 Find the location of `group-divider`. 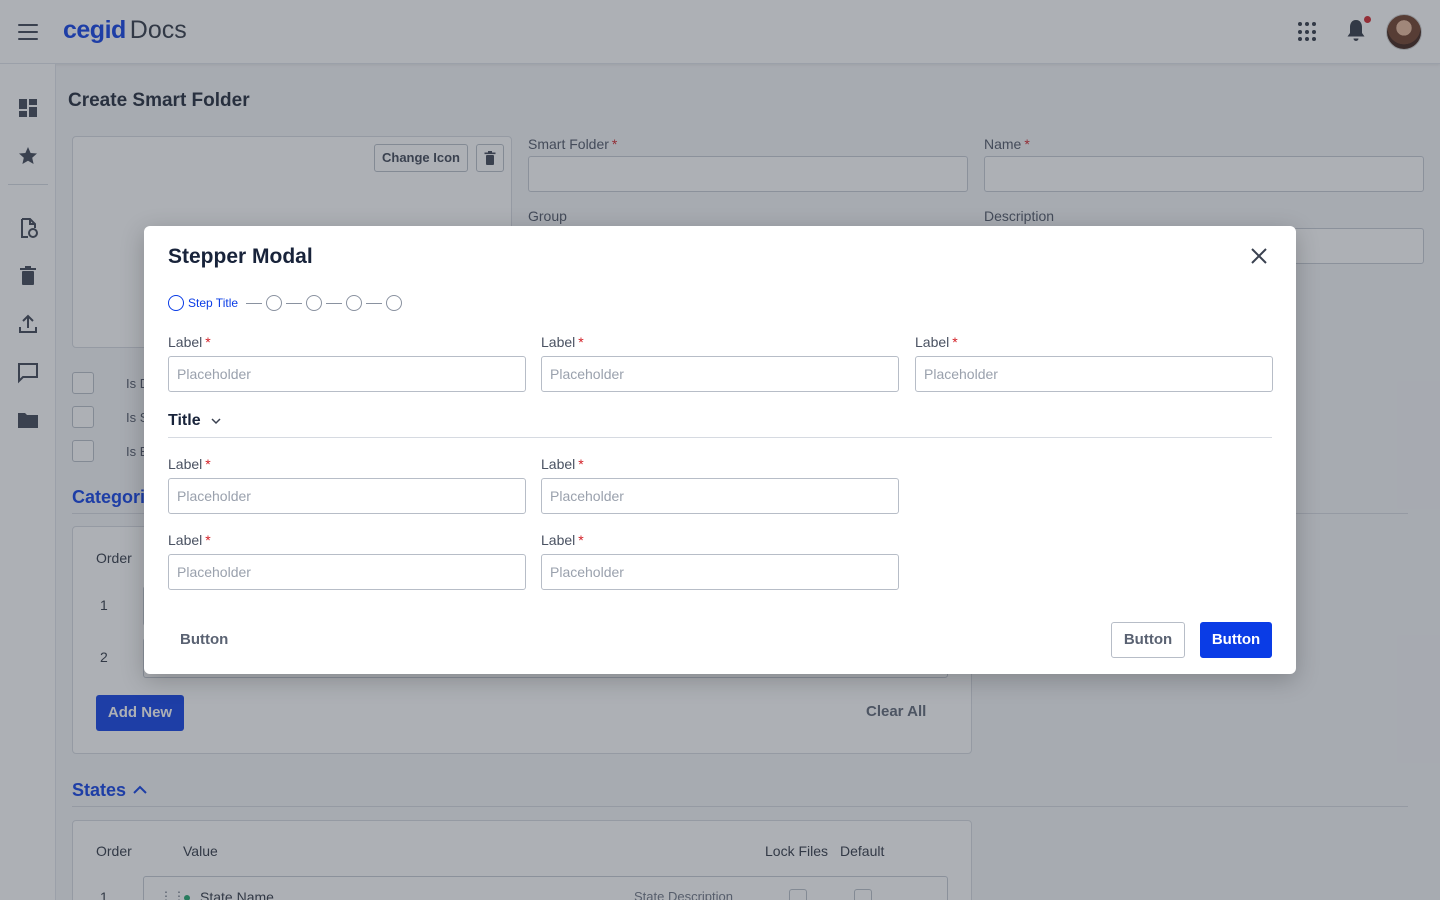

group-divider is located at coordinates (720, 437).